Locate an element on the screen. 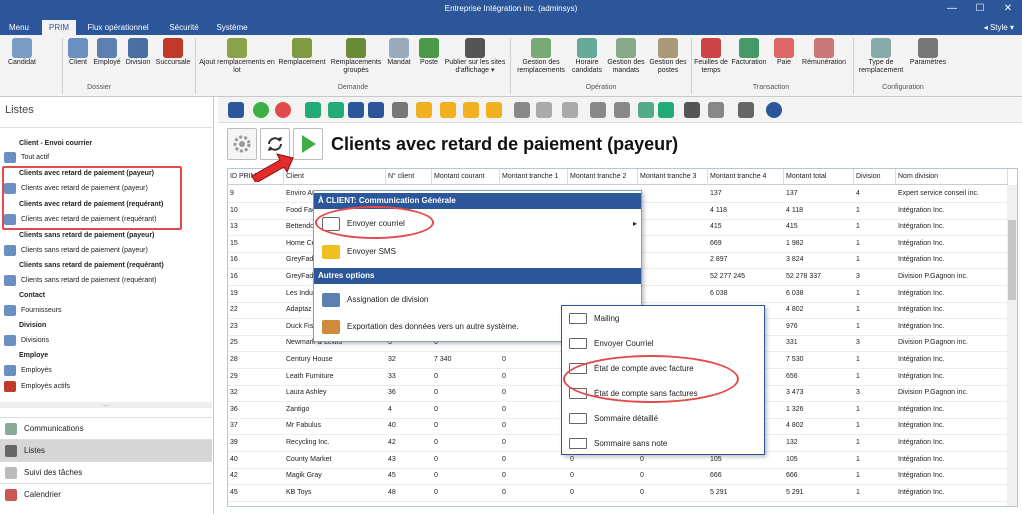  table-cell: 39 is located at coordinates (256, 443).